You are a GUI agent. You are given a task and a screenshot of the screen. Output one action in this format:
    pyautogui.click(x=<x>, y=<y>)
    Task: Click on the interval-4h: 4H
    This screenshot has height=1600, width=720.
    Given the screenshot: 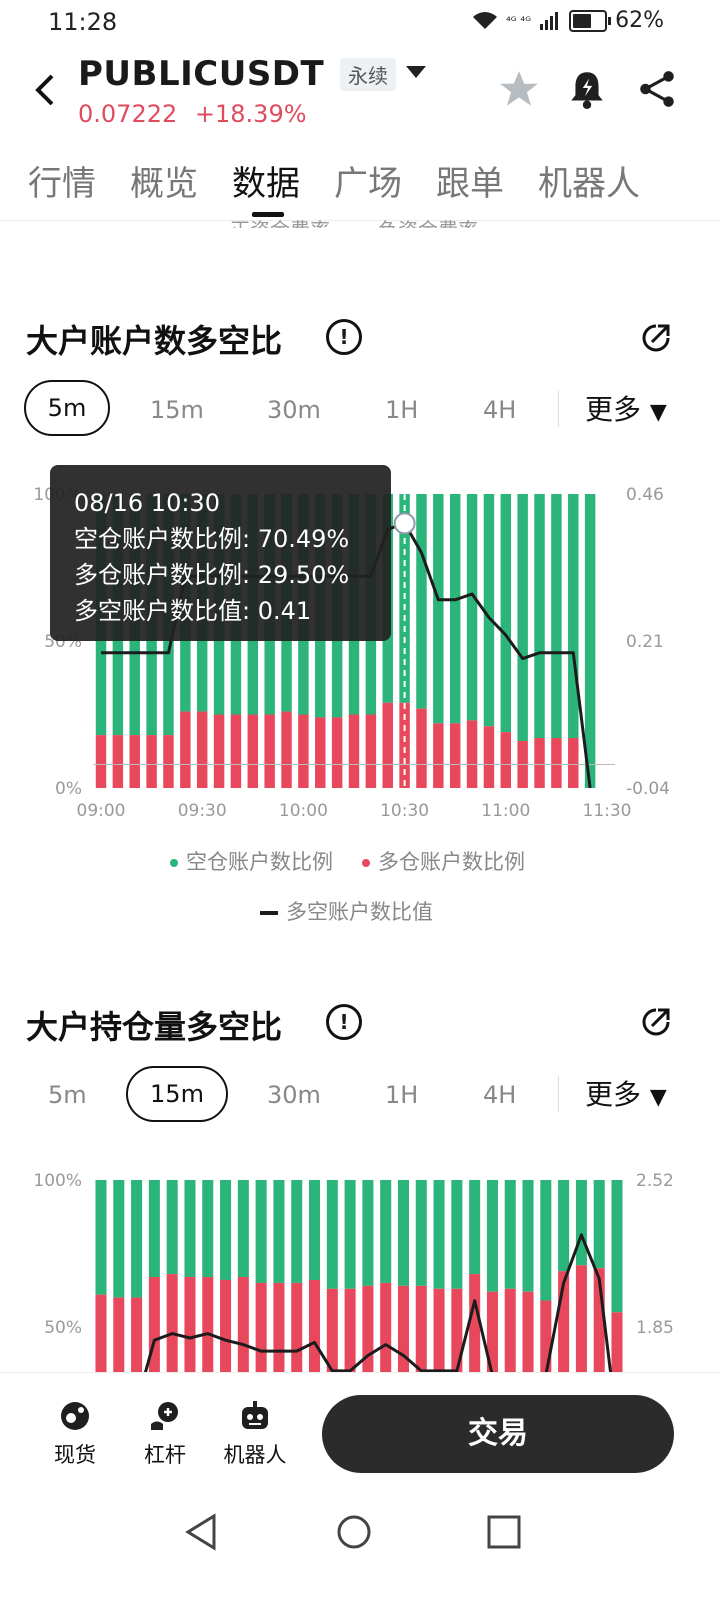 What is the action you would take?
    pyautogui.click(x=499, y=410)
    